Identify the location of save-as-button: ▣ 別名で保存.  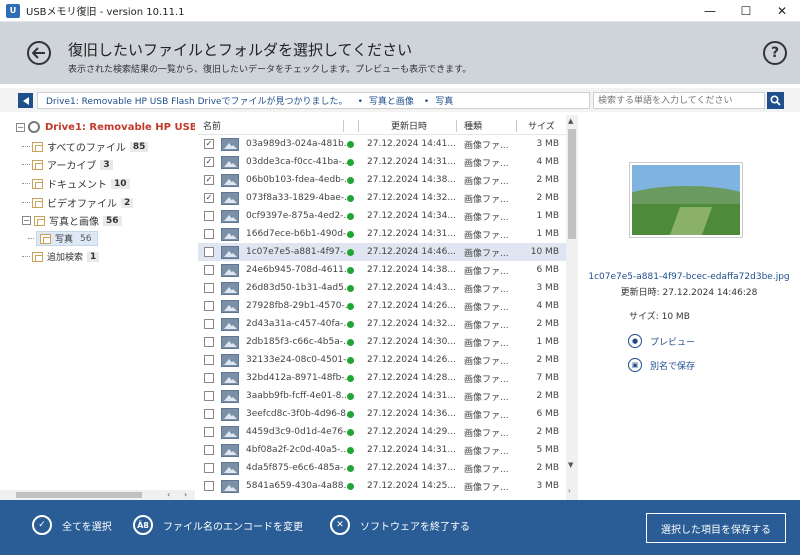
(661, 365).